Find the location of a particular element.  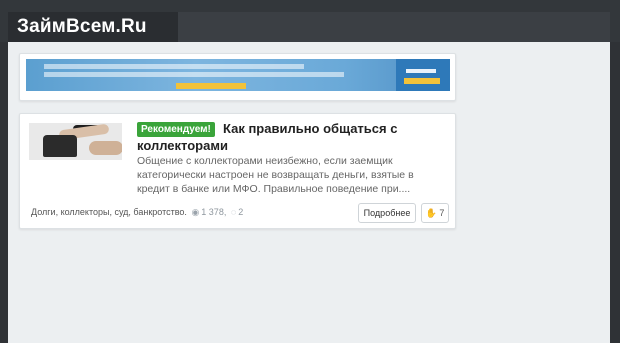

read-more-button: Подробнее is located at coordinates (387, 213).